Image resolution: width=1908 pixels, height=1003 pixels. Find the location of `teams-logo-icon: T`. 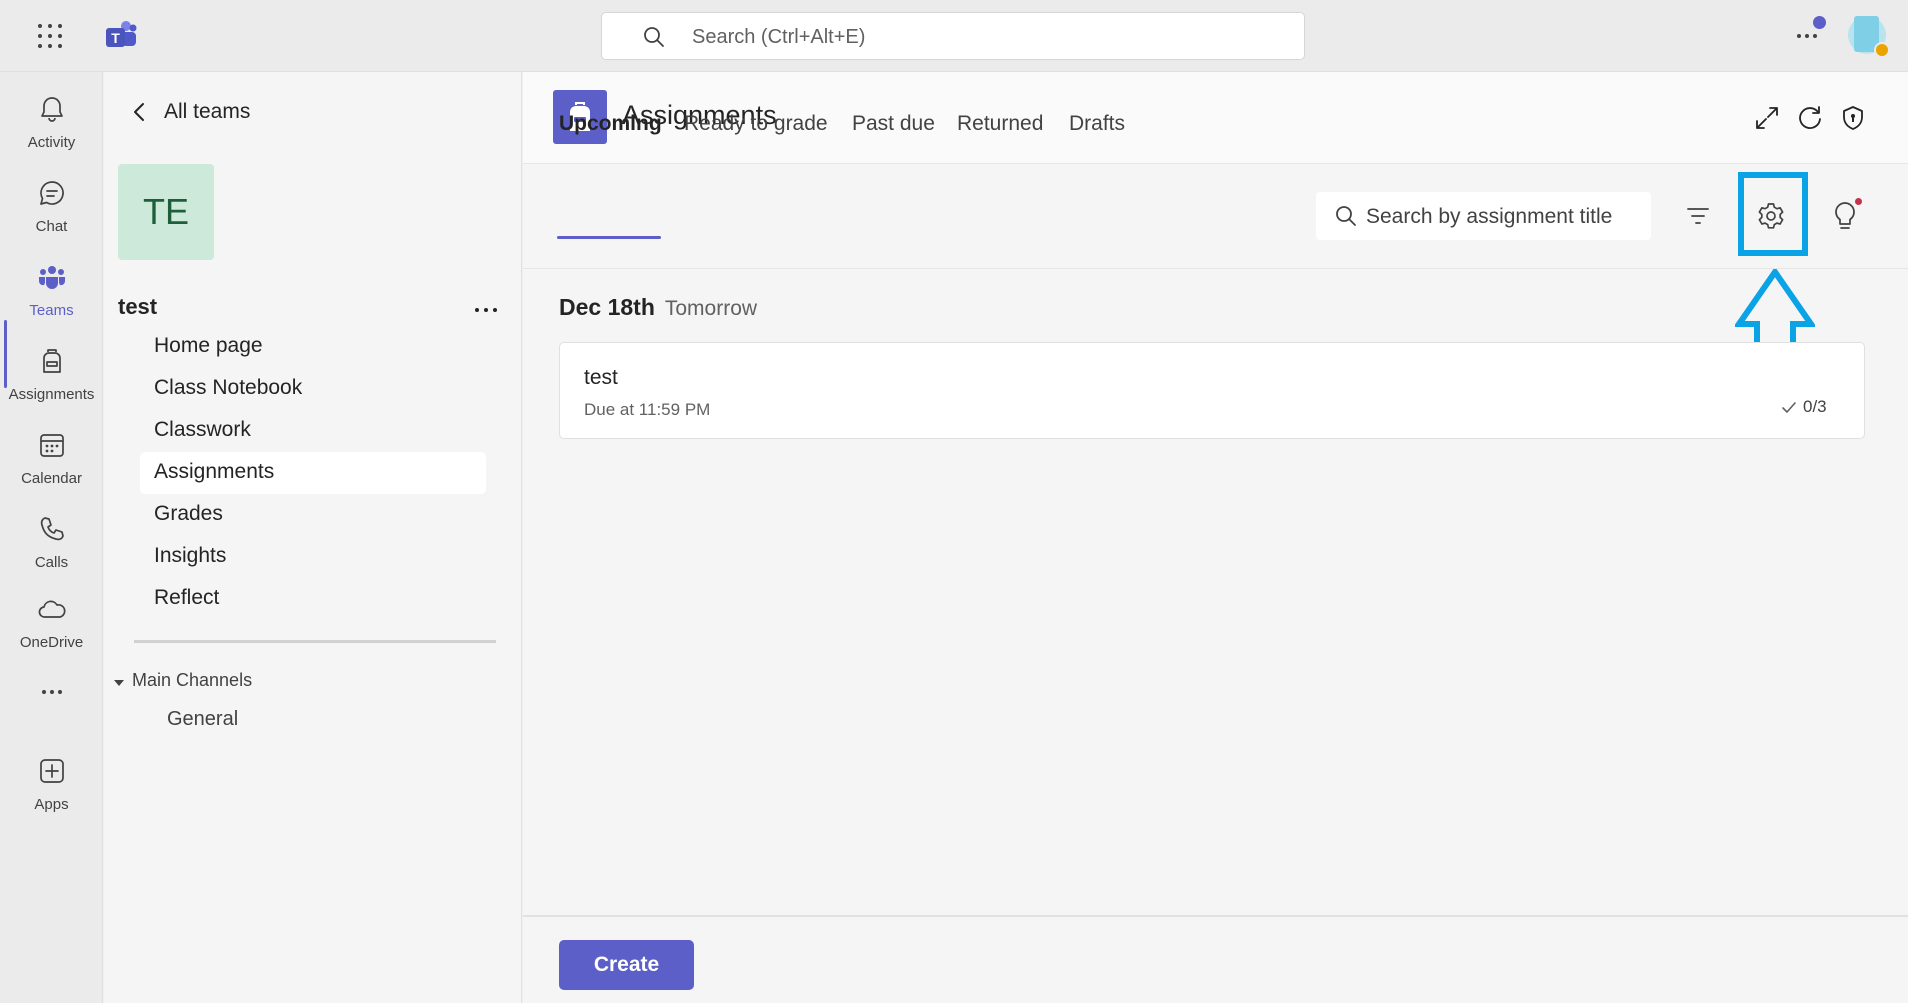

teams-logo-icon: T is located at coordinates (121, 34).